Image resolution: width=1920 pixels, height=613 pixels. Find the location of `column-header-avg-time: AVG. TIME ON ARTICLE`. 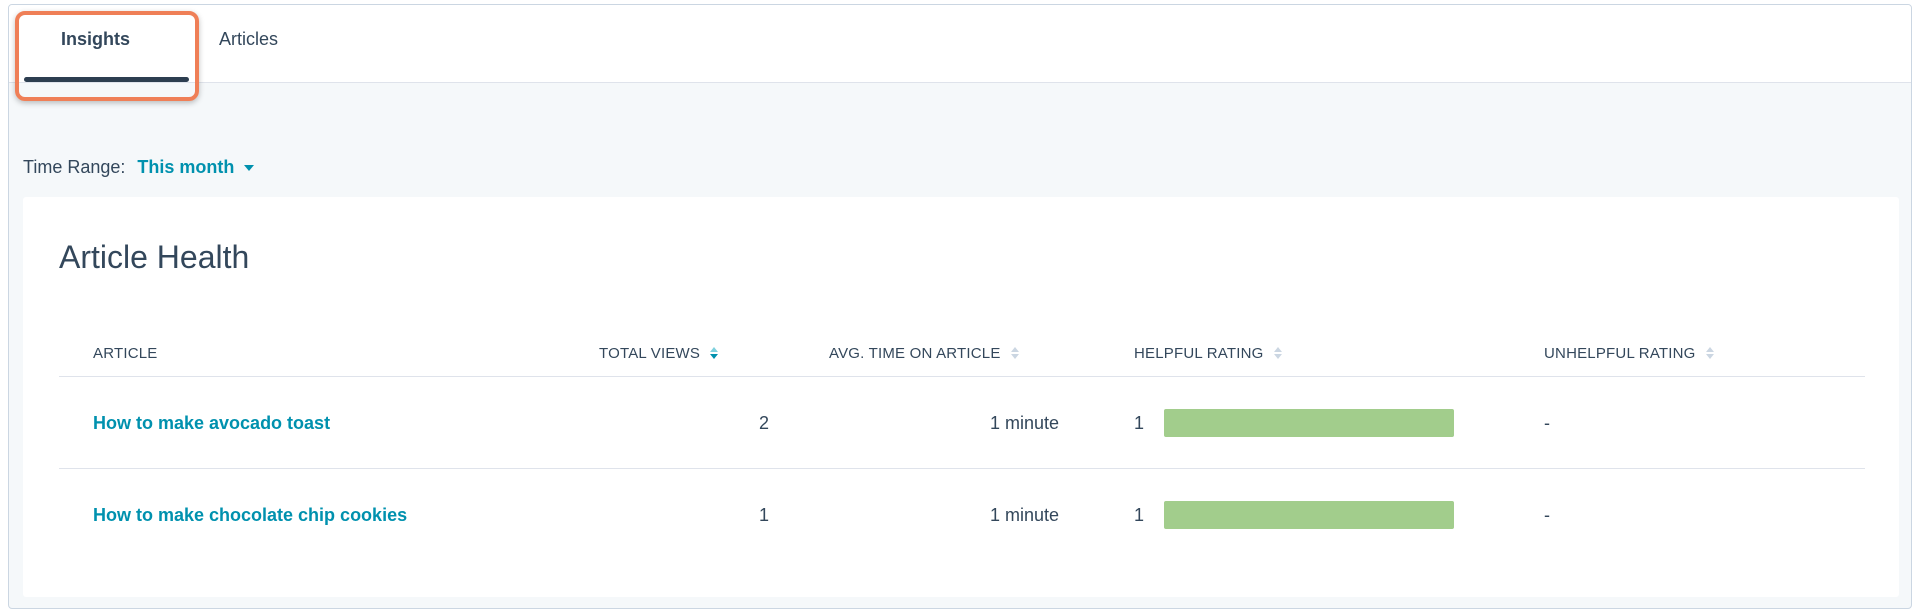

column-header-avg-time: AVG. TIME ON ARTICLE is located at coordinates (924, 353).